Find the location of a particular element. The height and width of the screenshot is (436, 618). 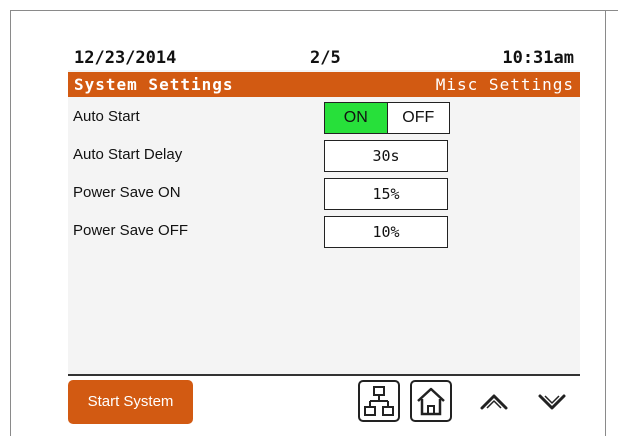

auto-start-delay-row: Auto Start Delay 30s is located at coordinates (324, 156).